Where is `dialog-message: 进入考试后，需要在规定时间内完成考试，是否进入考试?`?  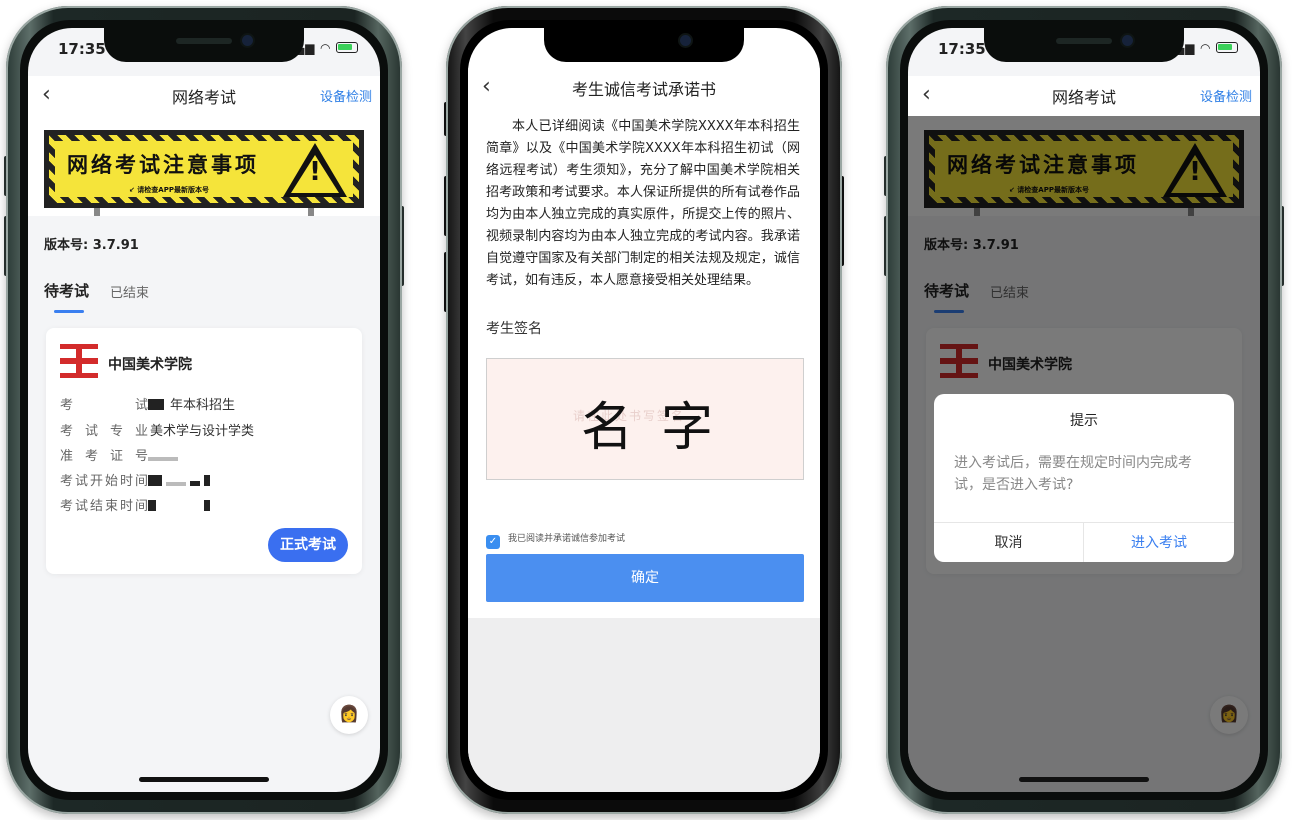
dialog-message: 进入考试后，需要在规定时间内完成考试，是否进入考试? is located at coordinates (1073, 474).